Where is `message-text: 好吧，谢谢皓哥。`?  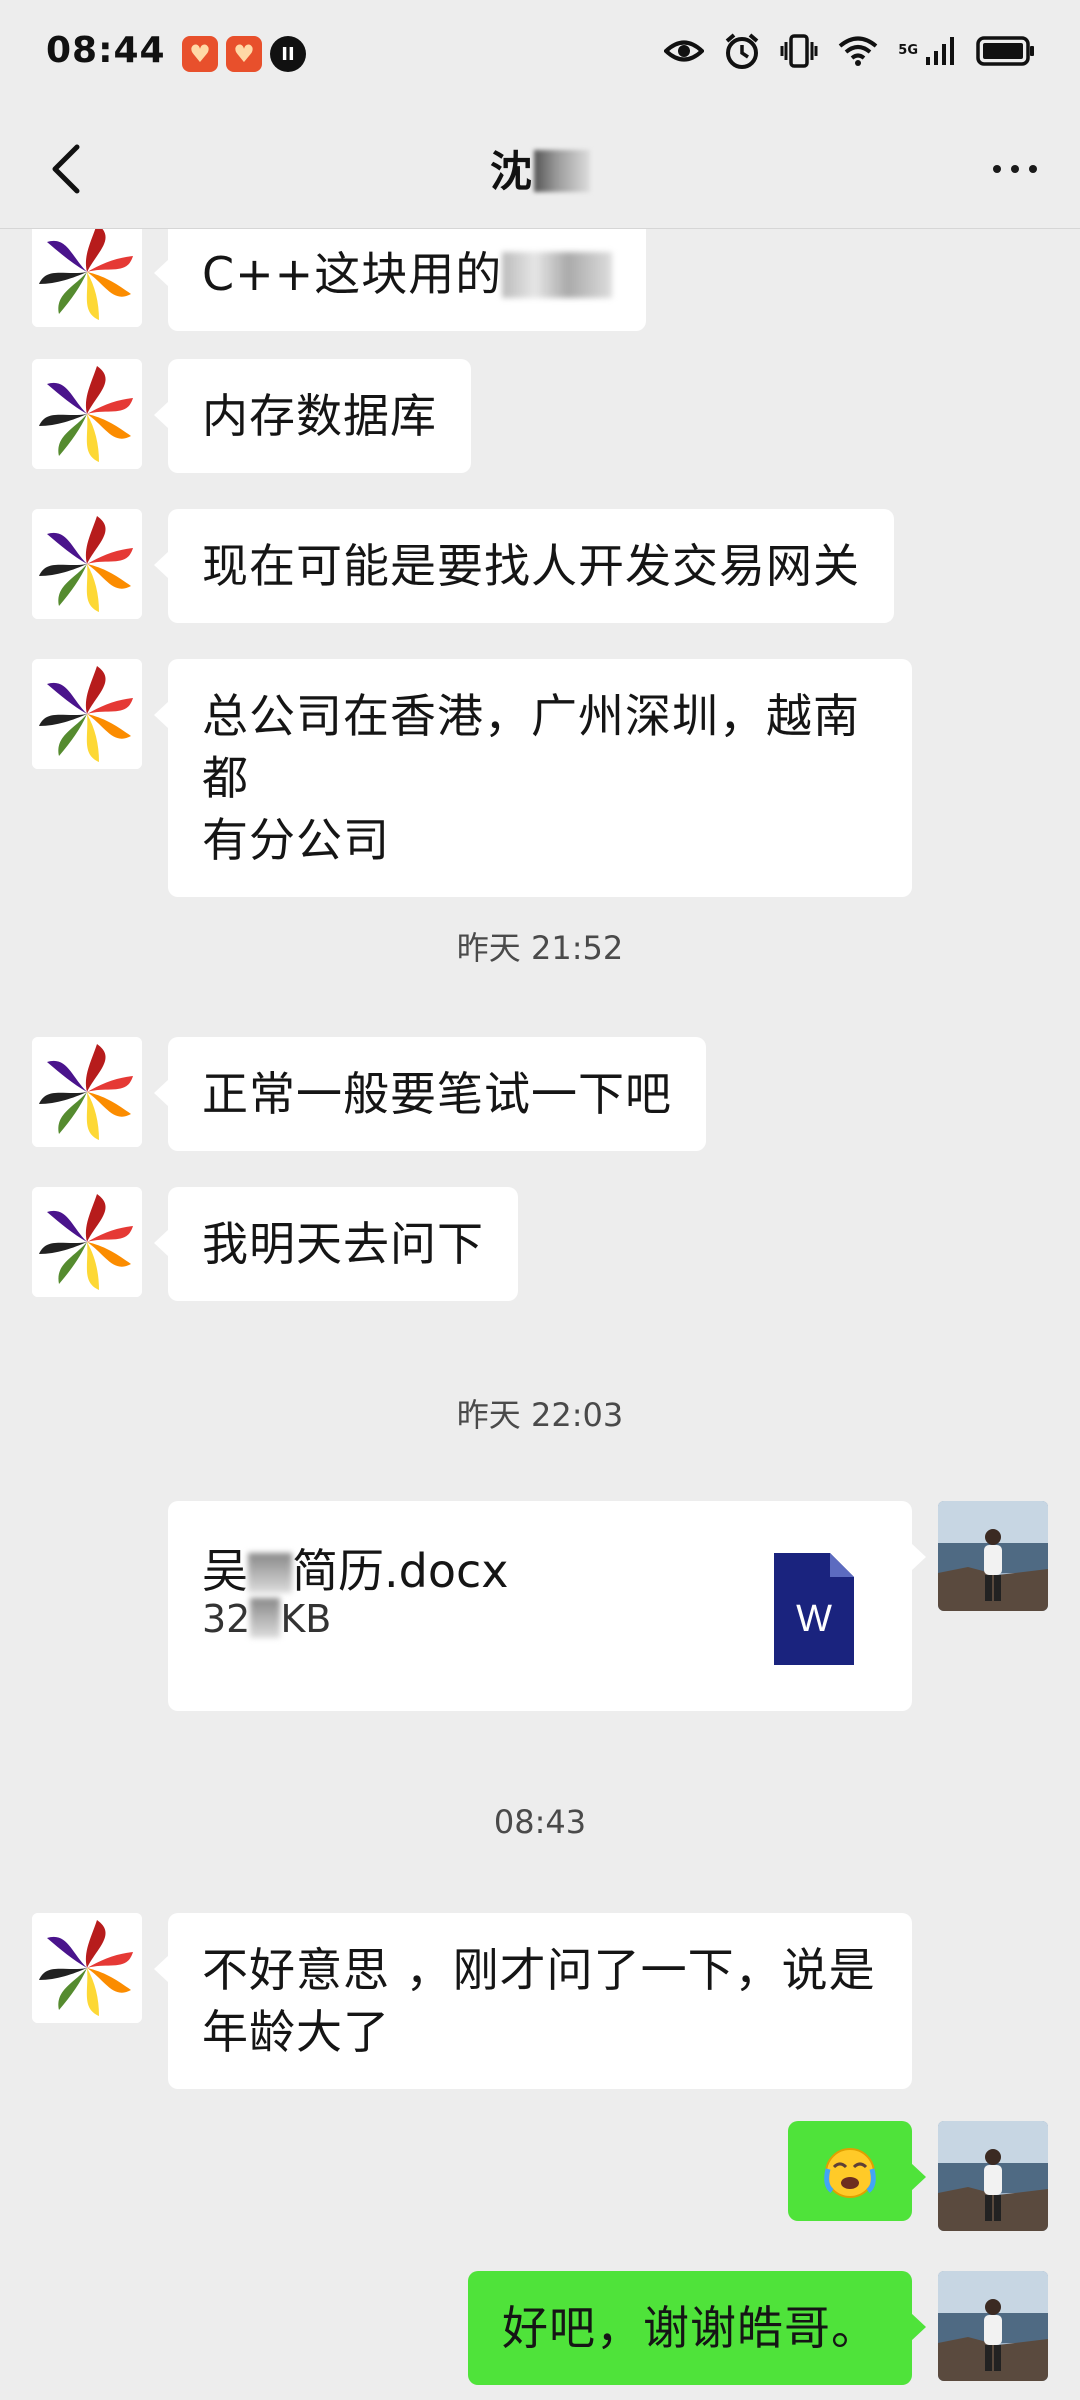
message-text: 好吧，谢谢皓哥。 is located at coordinates (690, 2328).